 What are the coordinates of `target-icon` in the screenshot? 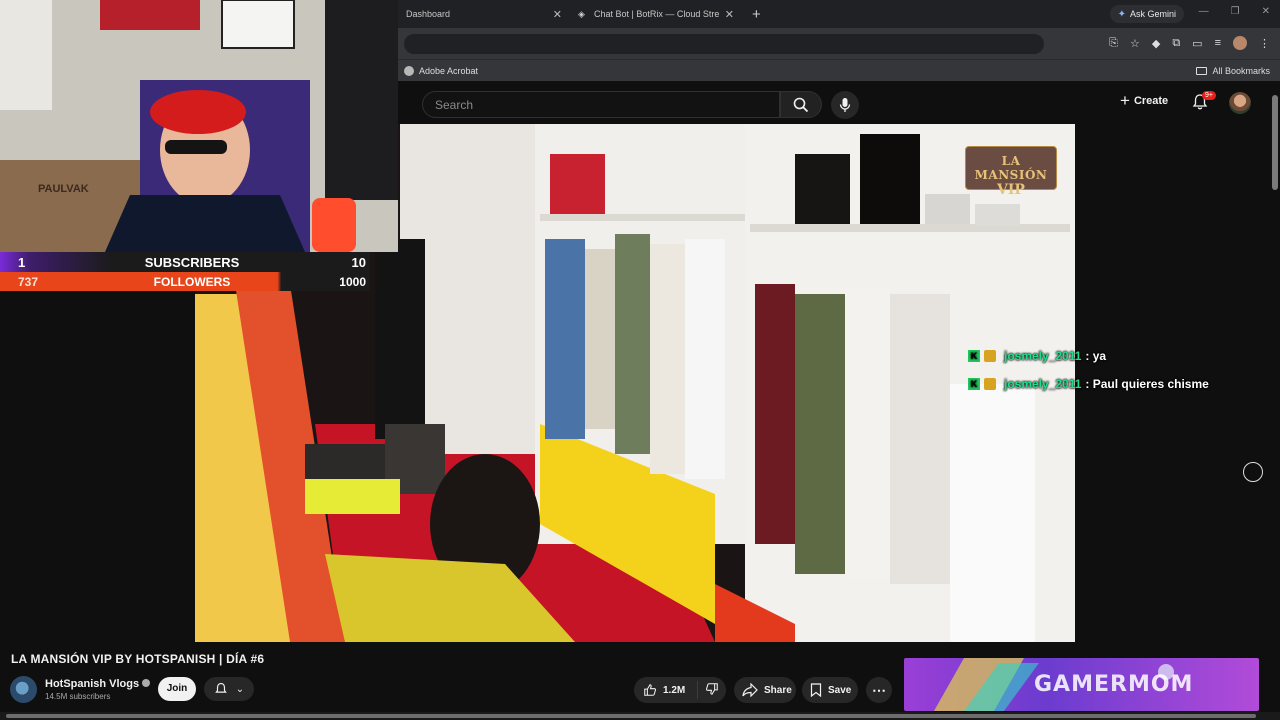 It's located at (1253, 472).